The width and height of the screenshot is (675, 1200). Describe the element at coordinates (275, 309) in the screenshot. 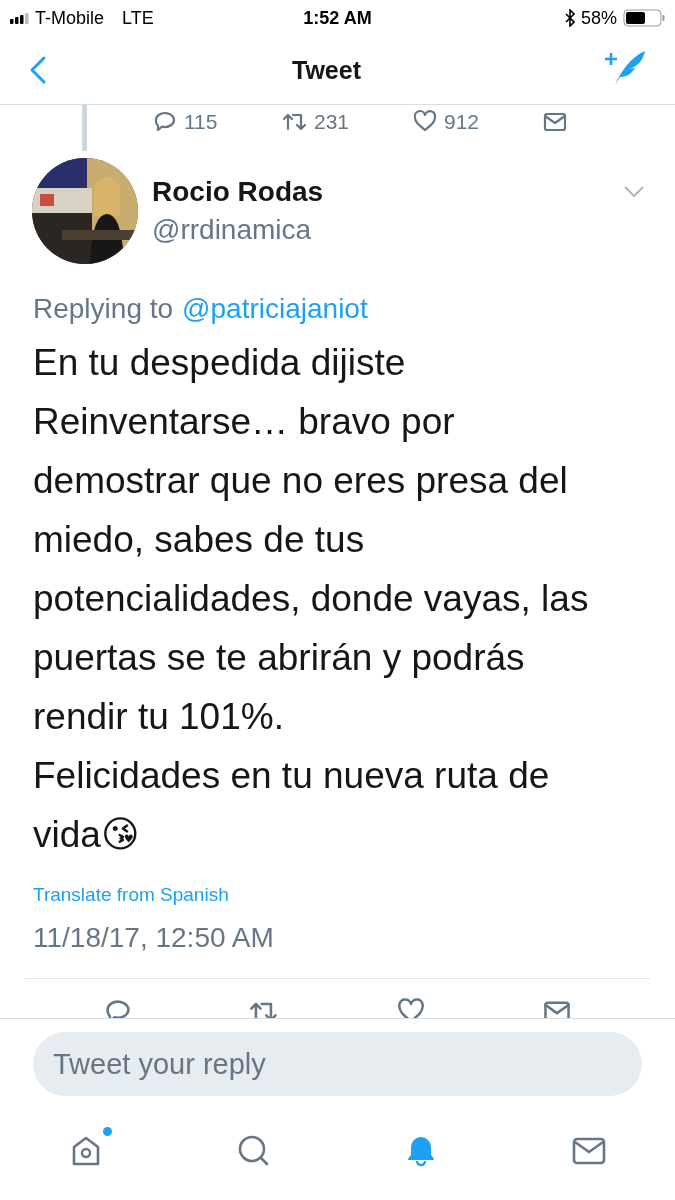

I see `mention-link: @patriciajaniot` at that location.